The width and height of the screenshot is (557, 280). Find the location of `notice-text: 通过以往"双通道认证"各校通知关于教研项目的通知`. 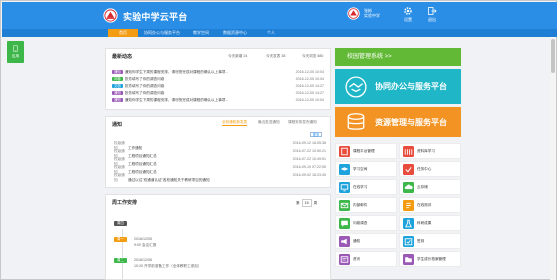

notice-text: 通过以往"双通道认证"各校通知关于教研项目的通知 is located at coordinates (169, 180).